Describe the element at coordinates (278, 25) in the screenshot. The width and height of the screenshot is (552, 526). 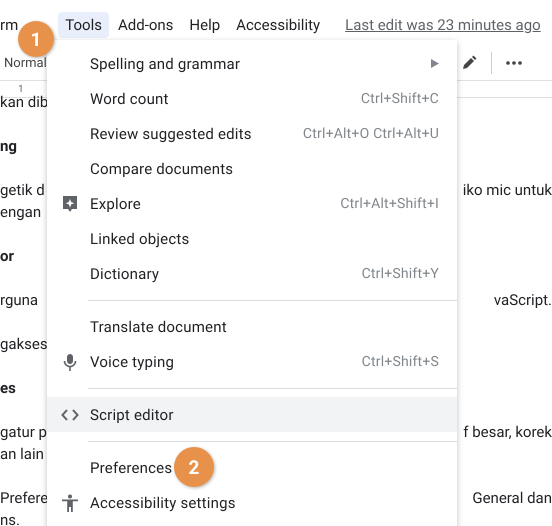
I see `menu-bar-item: Accessibility` at that location.